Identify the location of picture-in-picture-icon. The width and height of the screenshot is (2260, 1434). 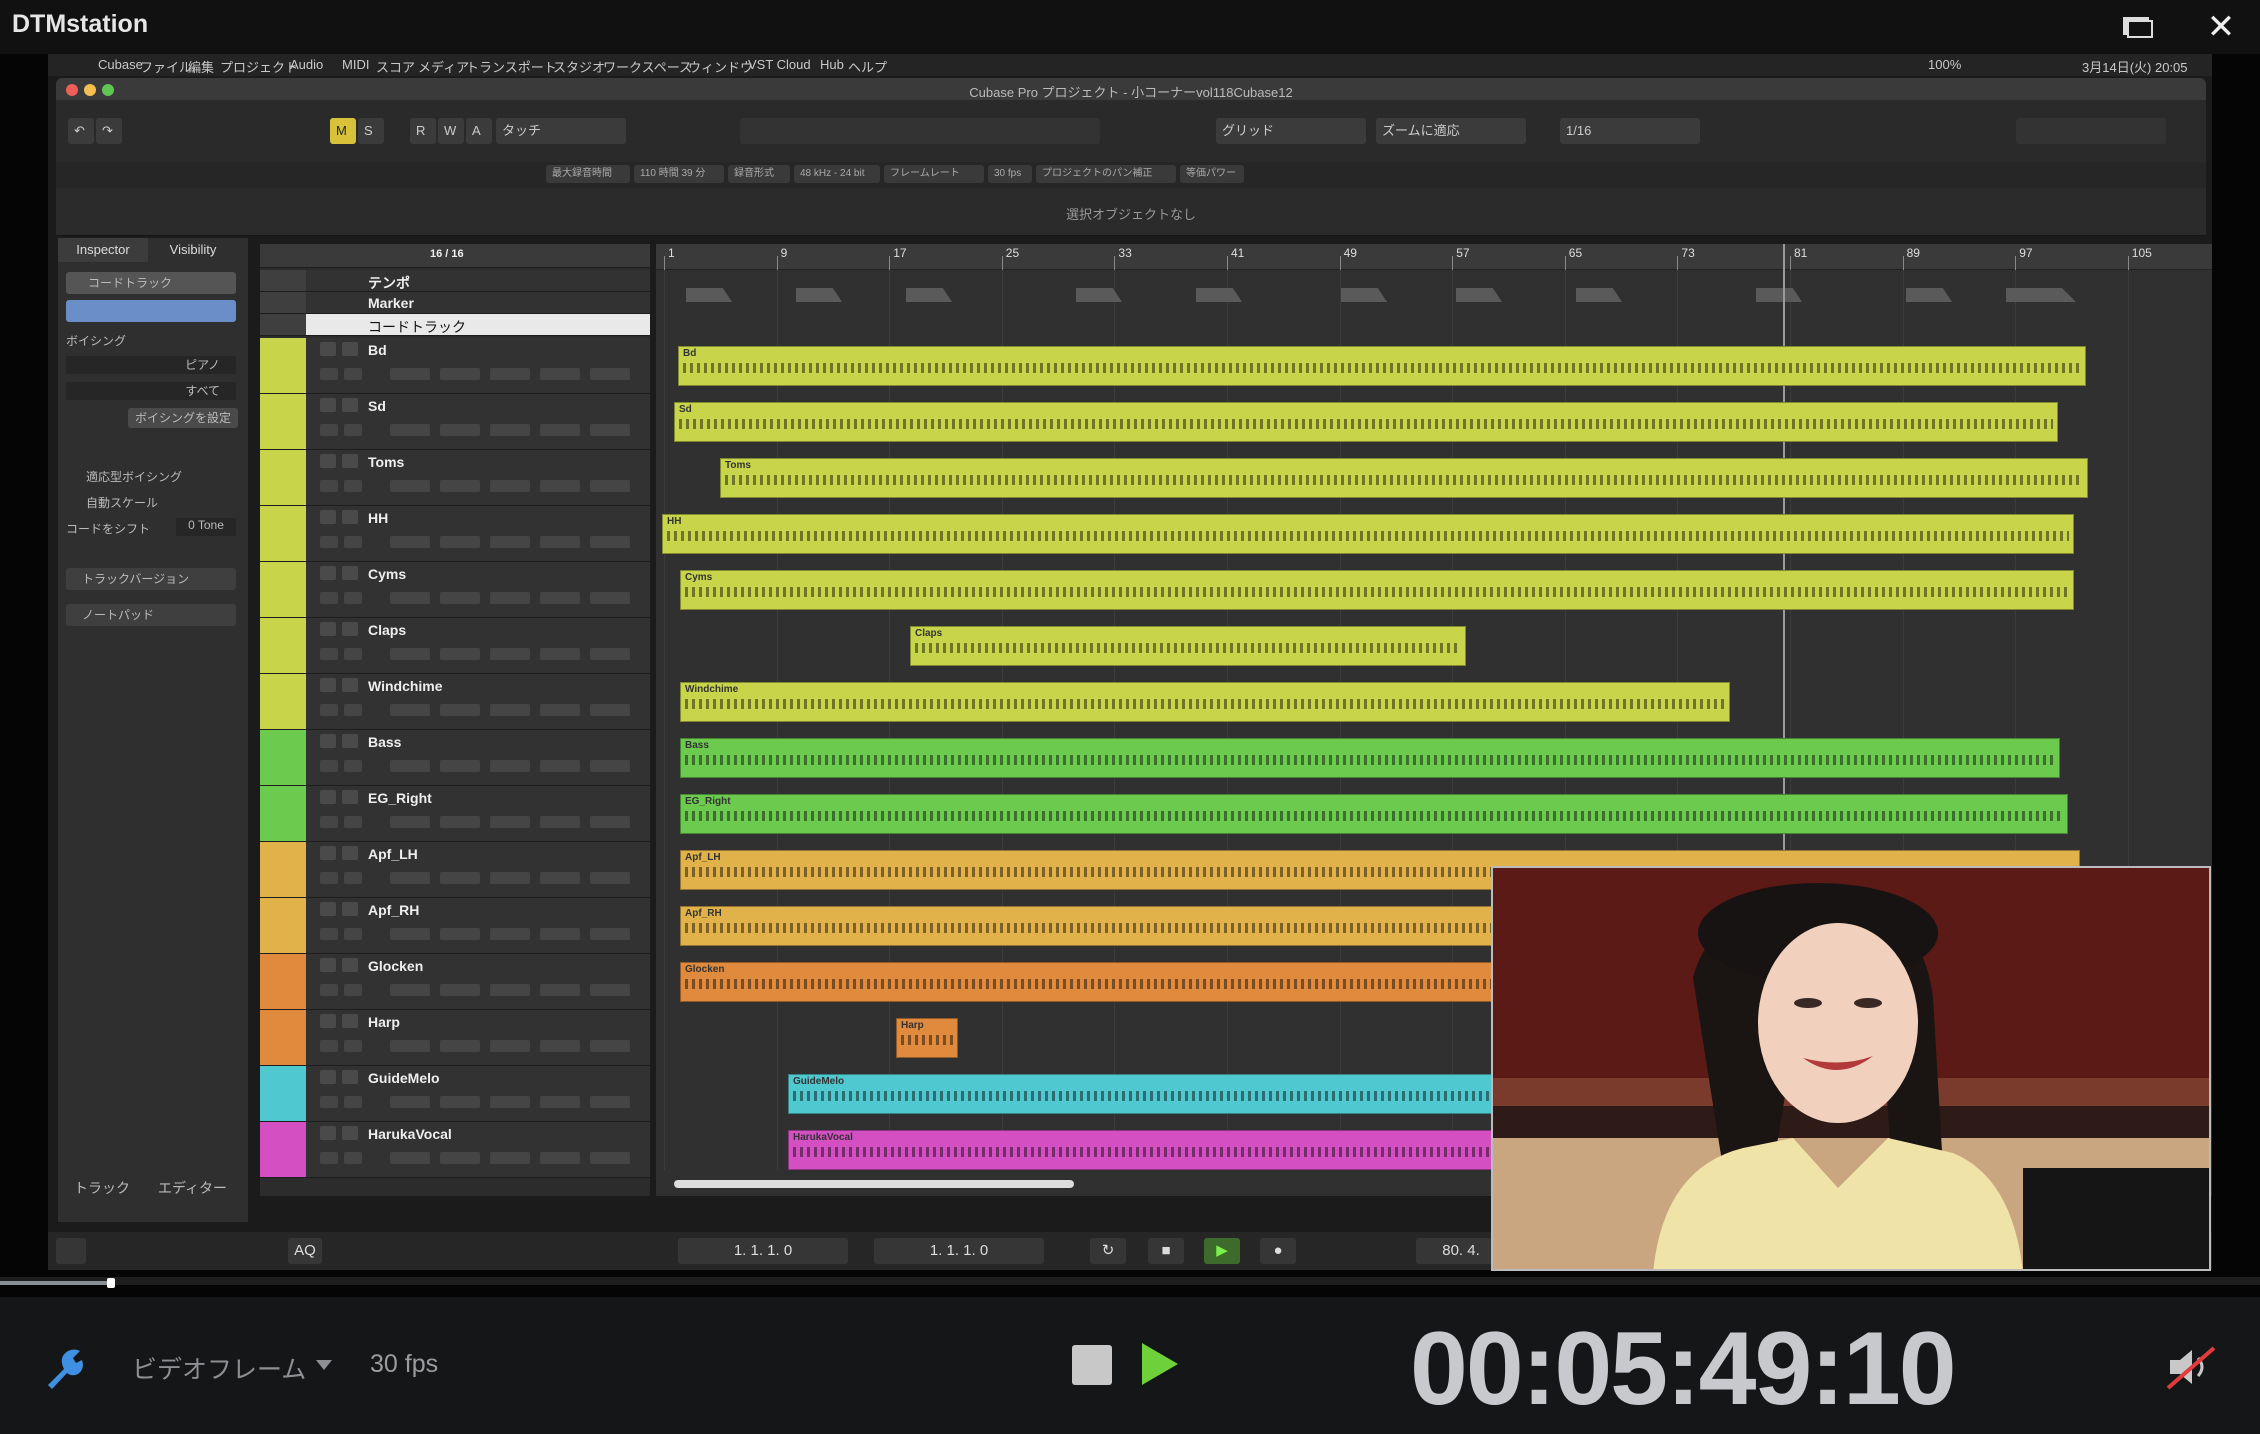
(2138, 27).